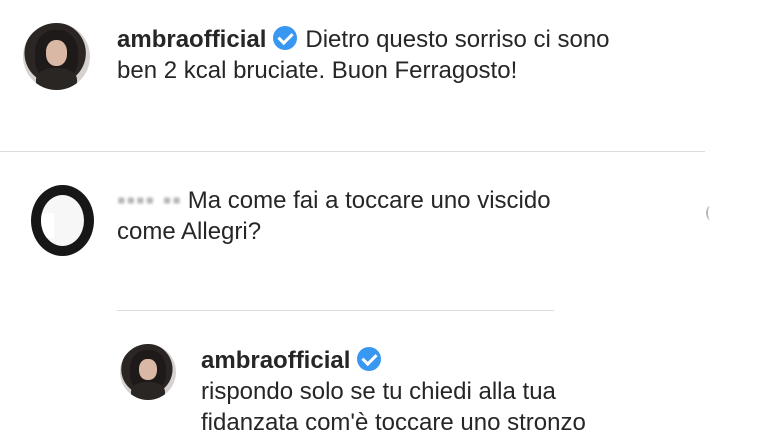 Image resolution: width=767 pixels, height=445 pixels. Describe the element at coordinates (62, 220) in the screenshot. I see `blurred-user-avatar` at that location.